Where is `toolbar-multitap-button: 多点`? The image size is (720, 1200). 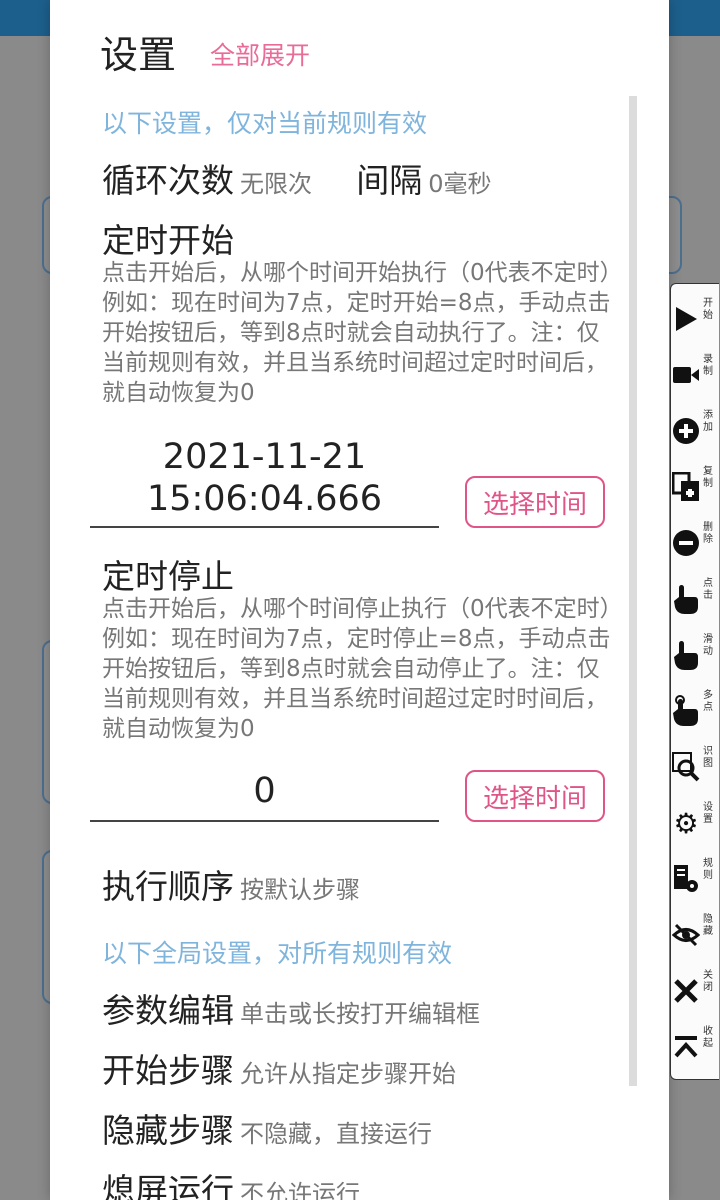 toolbar-multitap-button: 多点 is located at coordinates (695, 712).